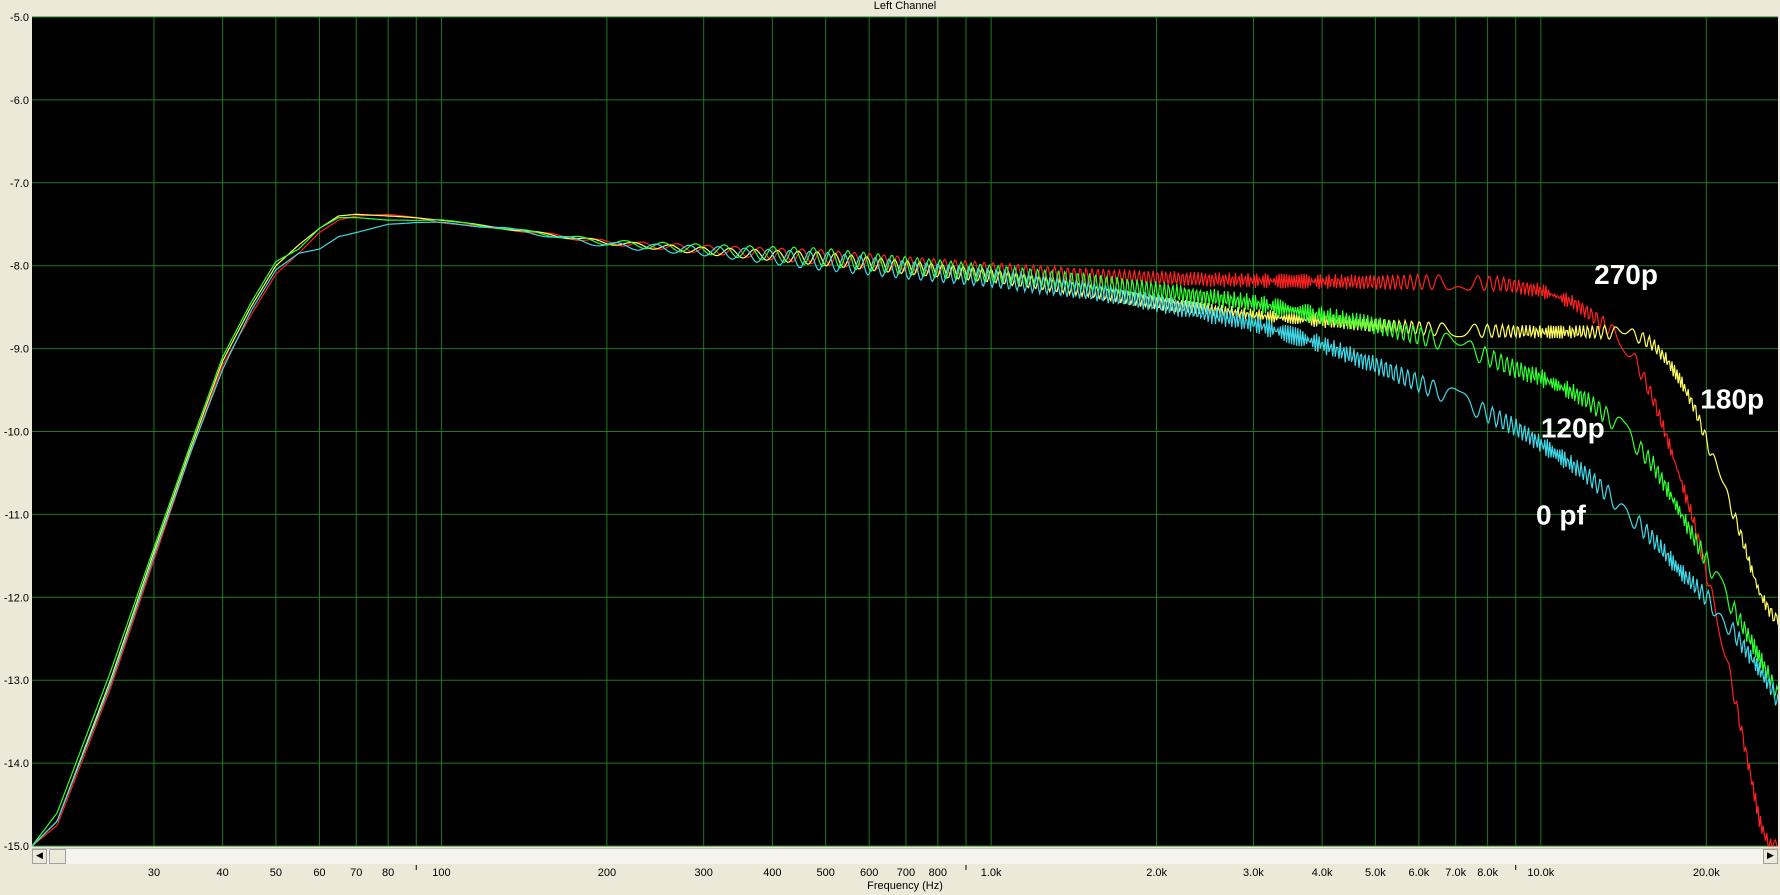  What do you see at coordinates (1322, 873) in the screenshot?
I see `x-tick-label: 4.0k` at bounding box center [1322, 873].